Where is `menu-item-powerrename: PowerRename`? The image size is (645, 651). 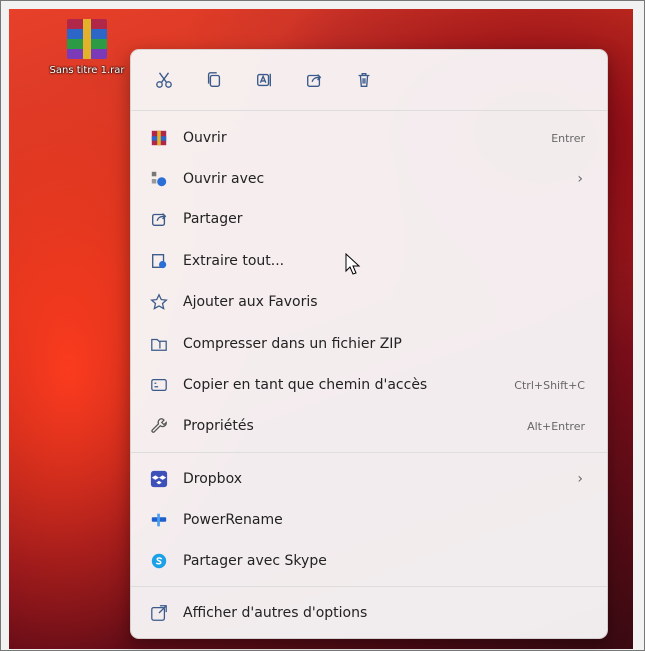
menu-item-powerrename: PowerRename is located at coordinates (369, 520).